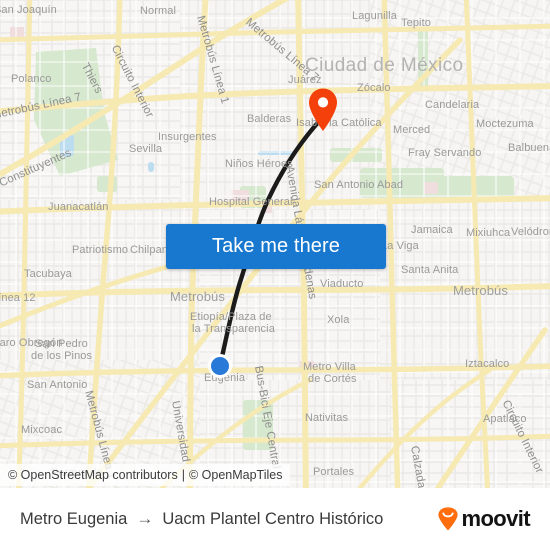 The image size is (550, 550). What do you see at coordinates (74, 518) in the screenshot?
I see `trip-origin-label: Metro Eugenia` at bounding box center [74, 518].